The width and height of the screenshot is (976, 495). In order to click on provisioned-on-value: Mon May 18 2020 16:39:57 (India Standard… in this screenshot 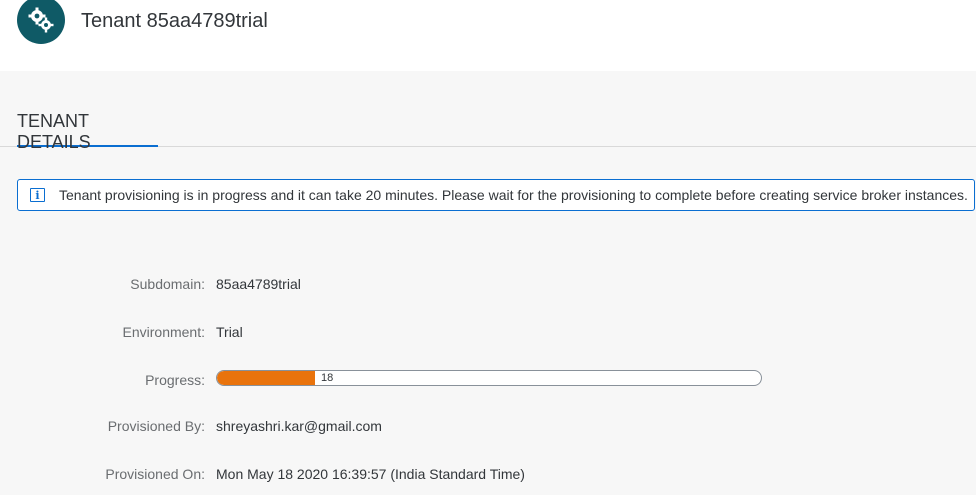, I will do `click(370, 474)`.